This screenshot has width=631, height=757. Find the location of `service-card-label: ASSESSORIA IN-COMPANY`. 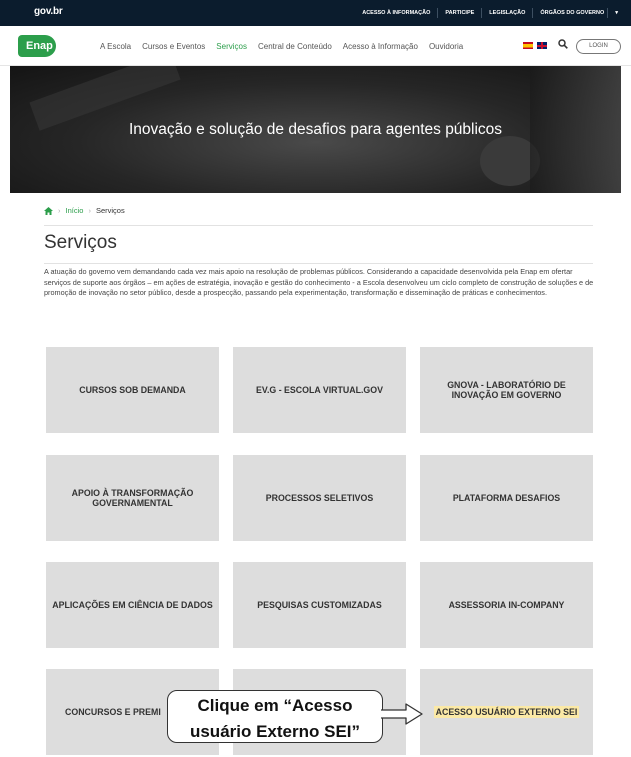

service-card-label: ASSESSORIA IN-COMPANY is located at coordinates (506, 605).